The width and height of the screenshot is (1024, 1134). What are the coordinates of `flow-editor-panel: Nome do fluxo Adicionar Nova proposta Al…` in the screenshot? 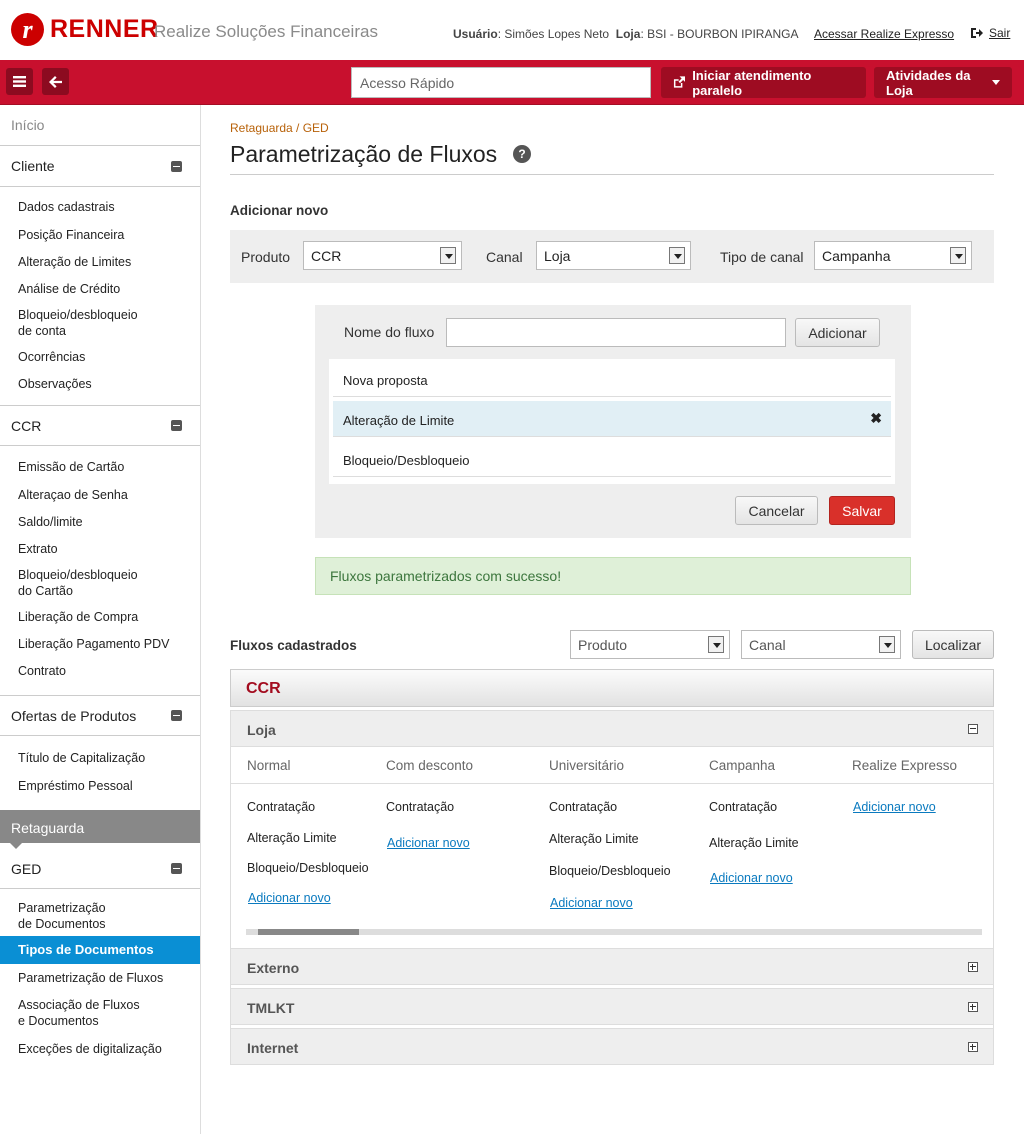 It's located at (613, 421).